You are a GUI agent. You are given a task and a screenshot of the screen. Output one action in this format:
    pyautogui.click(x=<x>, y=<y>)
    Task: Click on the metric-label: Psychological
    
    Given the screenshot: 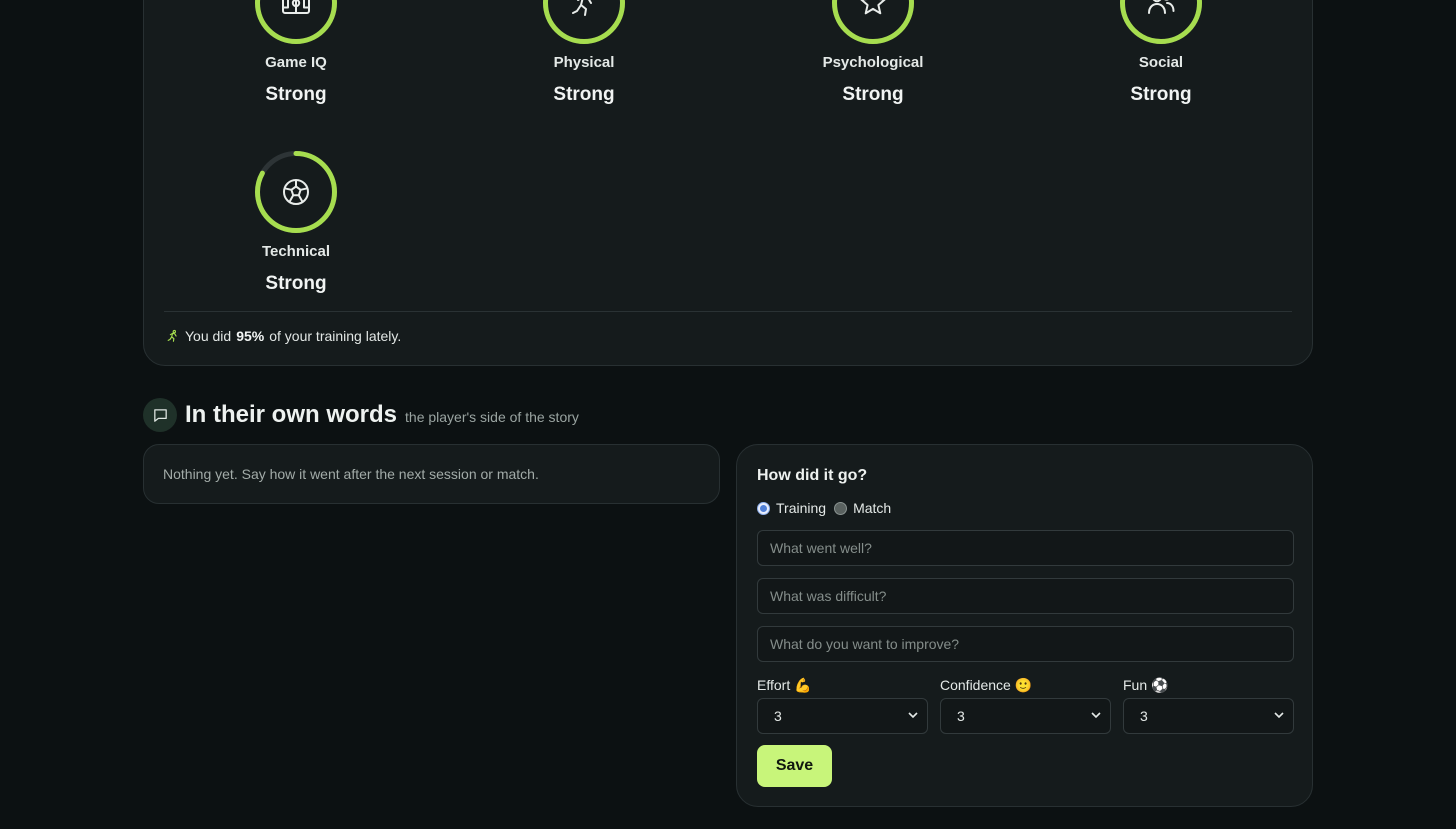 What is the action you would take?
    pyautogui.click(x=873, y=62)
    